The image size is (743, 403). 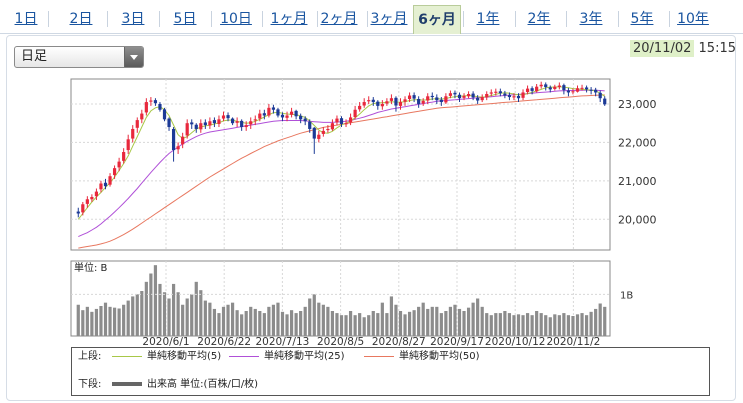 What do you see at coordinates (89, 385) in the screenshot?
I see `legend-lower-row: 下段:` at bounding box center [89, 385].